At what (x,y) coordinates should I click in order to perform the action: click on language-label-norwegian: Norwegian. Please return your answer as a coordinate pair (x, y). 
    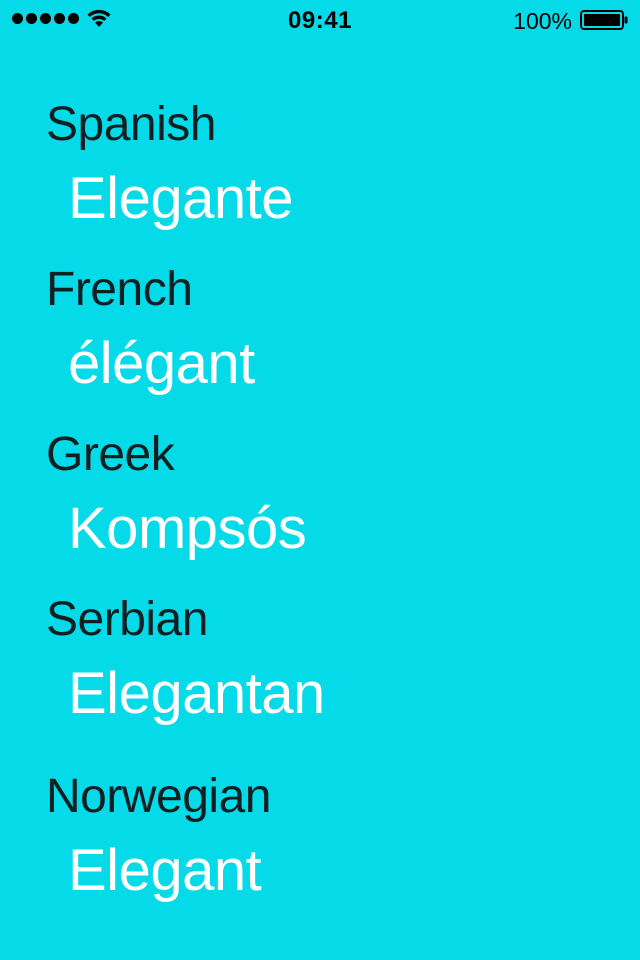
    Looking at the image, I should click on (158, 796).